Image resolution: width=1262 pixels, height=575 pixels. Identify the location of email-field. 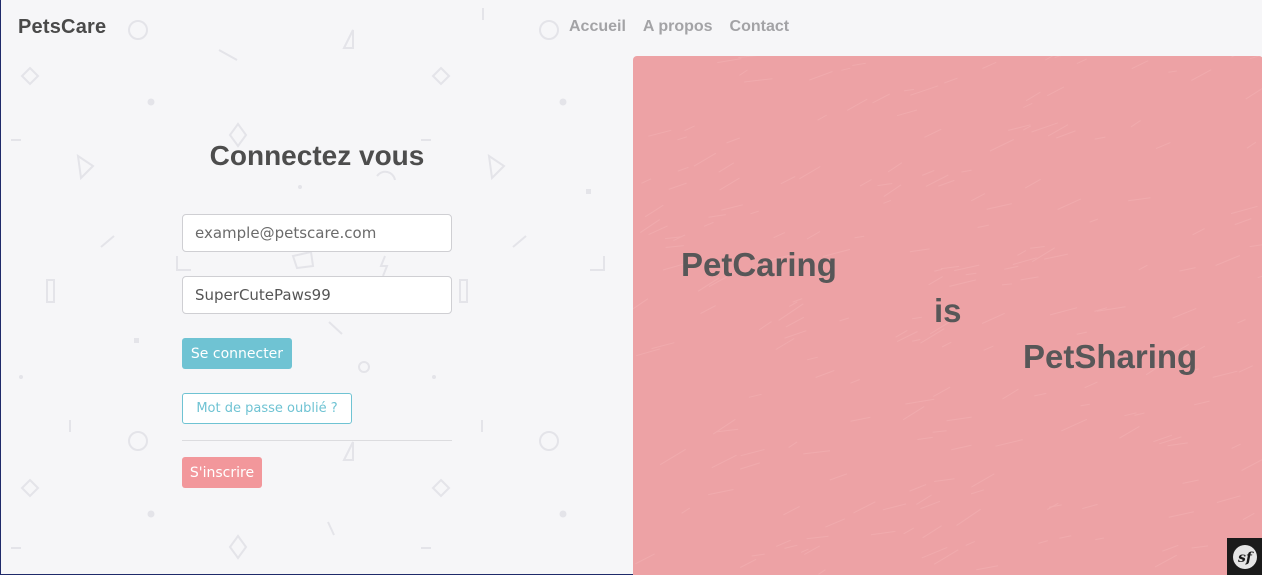
(317, 233).